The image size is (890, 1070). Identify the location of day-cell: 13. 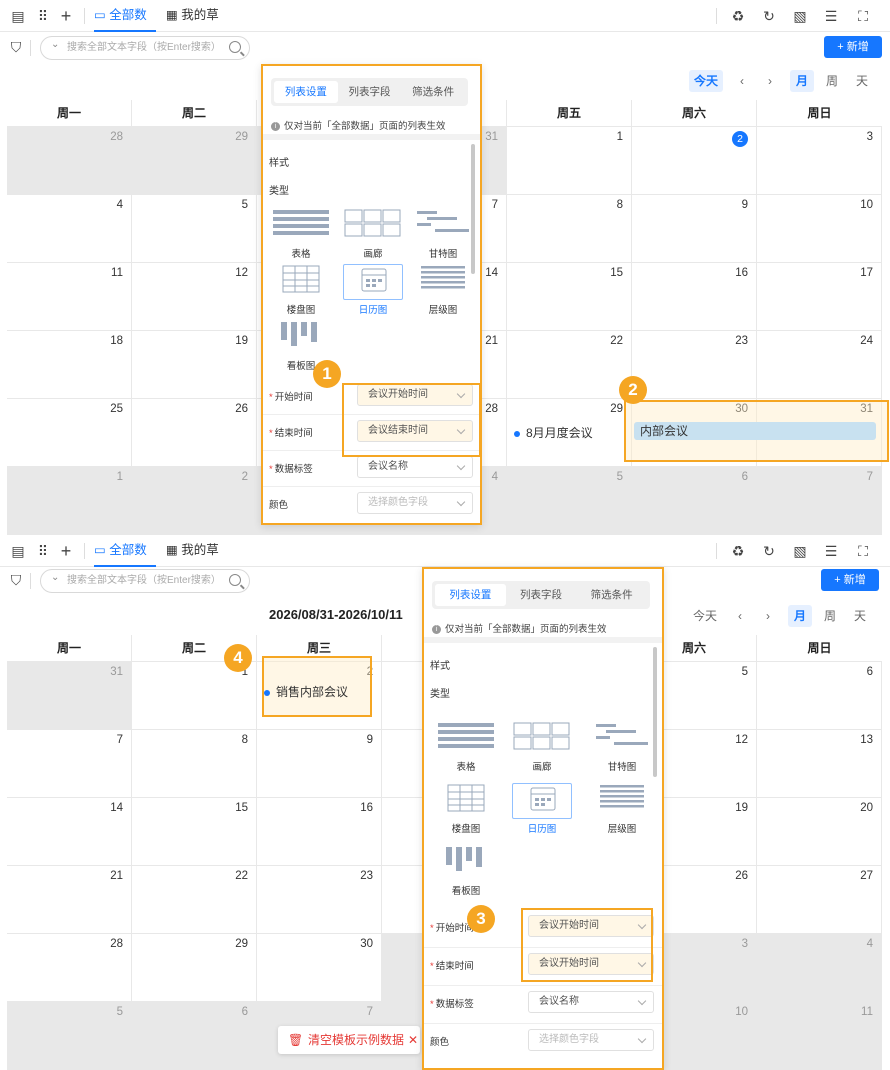
(819, 764).